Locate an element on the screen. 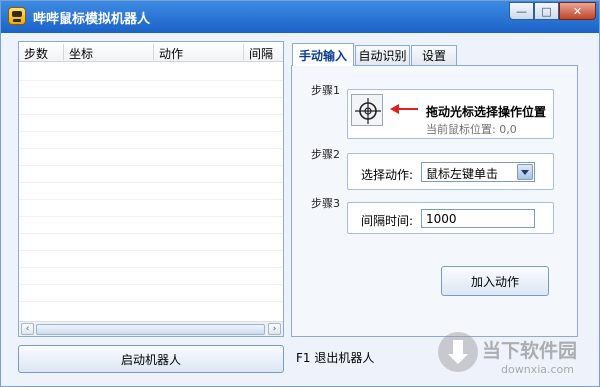  action-select-label: 选择动作: is located at coordinates (387, 175).